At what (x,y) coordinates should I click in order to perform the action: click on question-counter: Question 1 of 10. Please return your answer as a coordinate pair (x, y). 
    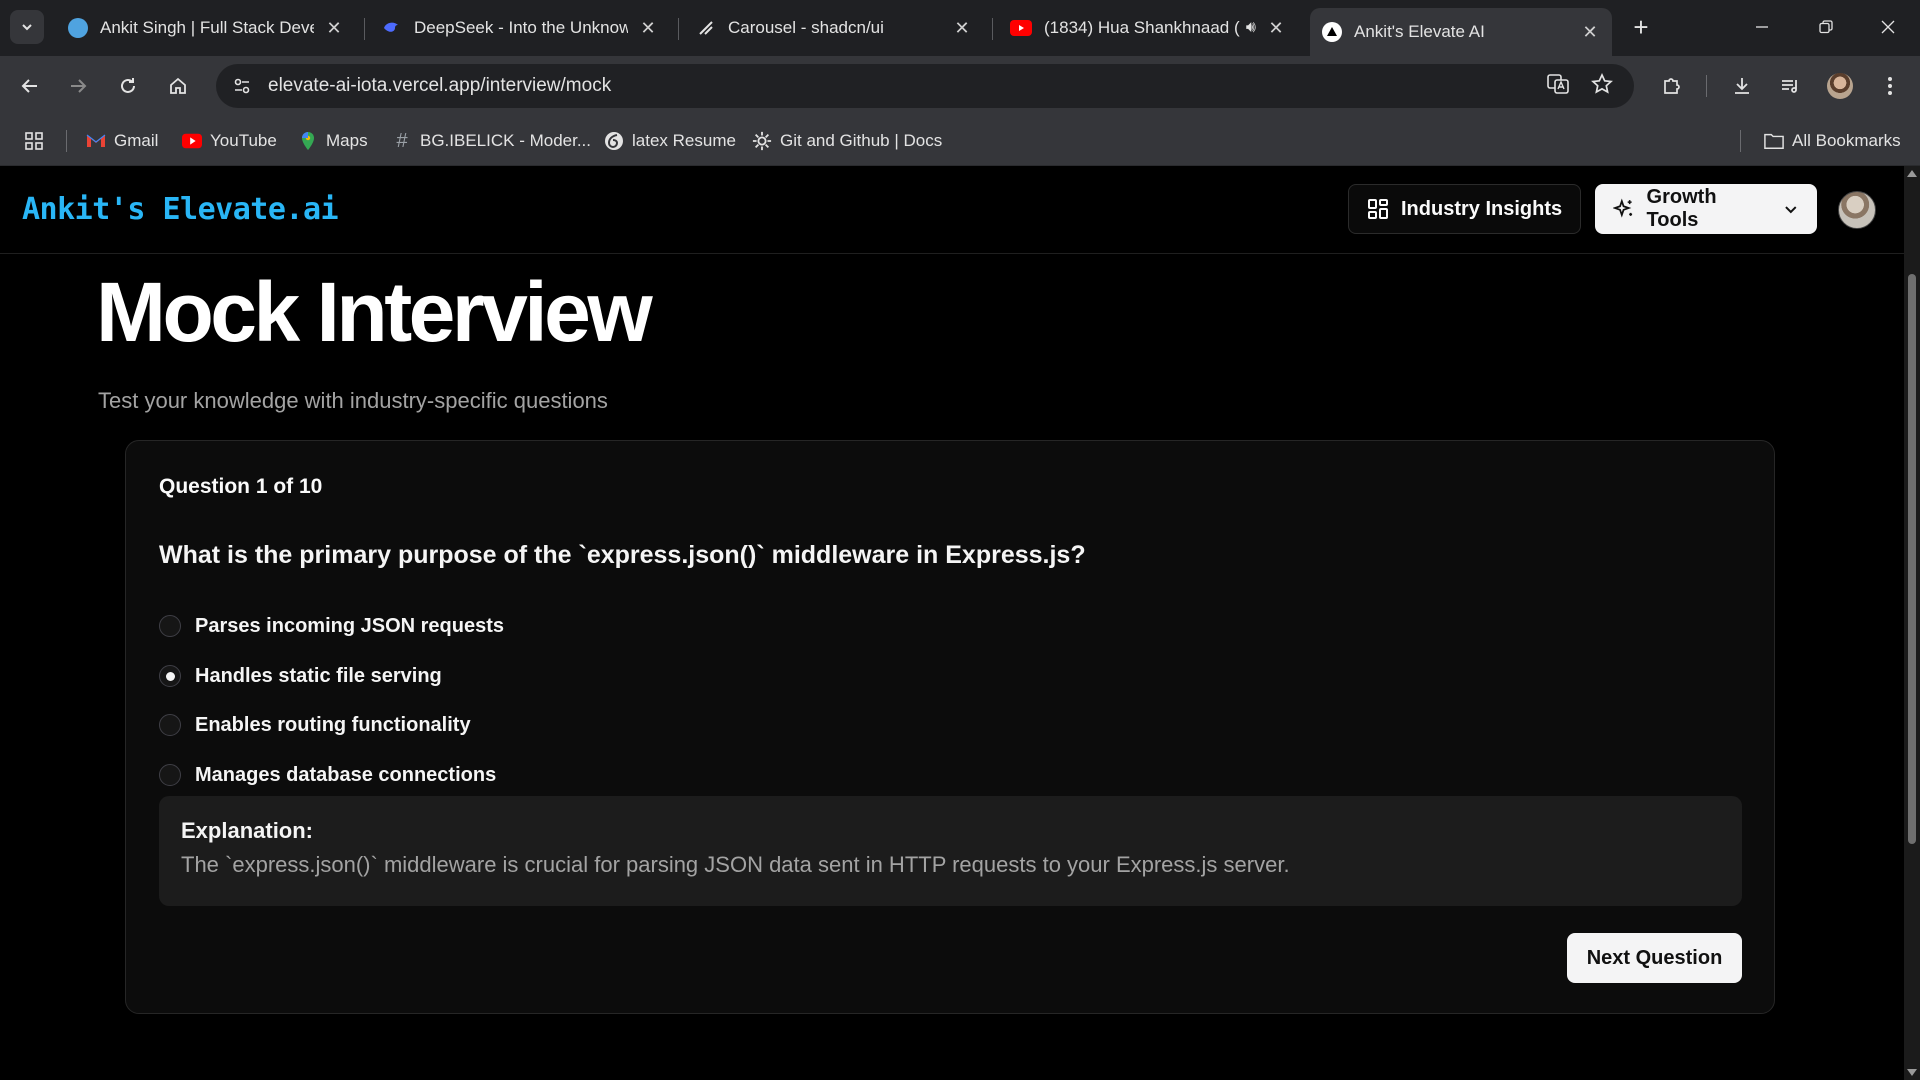
    Looking at the image, I should click on (241, 486).